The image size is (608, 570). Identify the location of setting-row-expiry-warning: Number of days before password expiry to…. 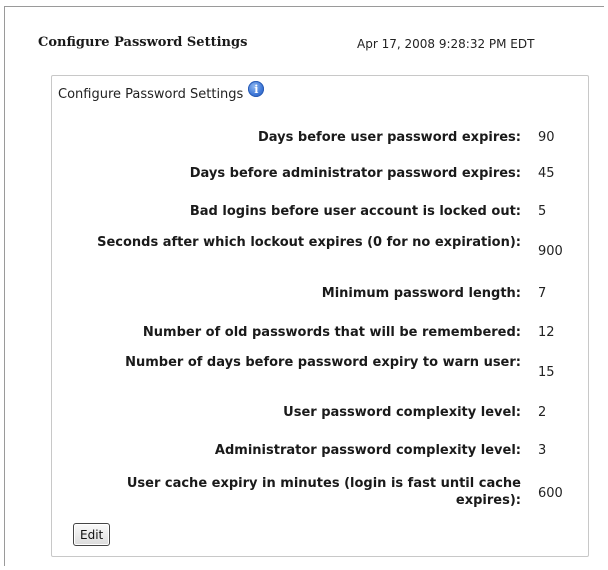
(321, 371).